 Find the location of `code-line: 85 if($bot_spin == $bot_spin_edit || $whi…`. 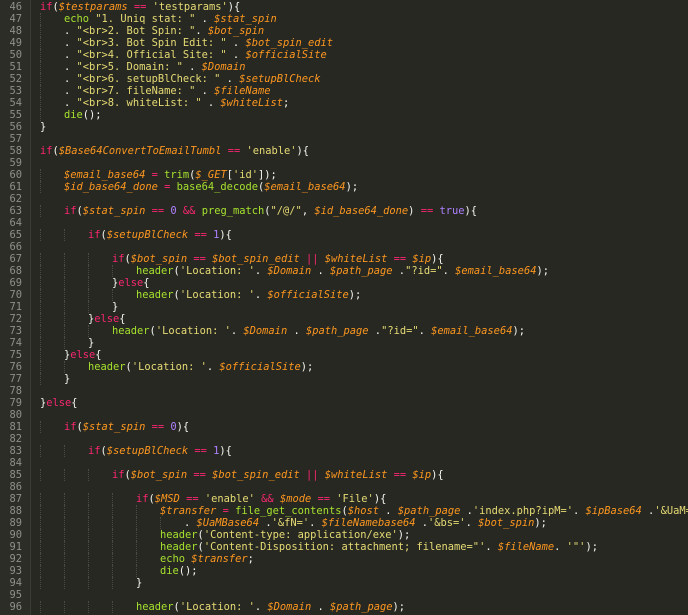

code-line: 85 if($bot_spin == $bot_spin_edit || $whi… is located at coordinates (344, 475).